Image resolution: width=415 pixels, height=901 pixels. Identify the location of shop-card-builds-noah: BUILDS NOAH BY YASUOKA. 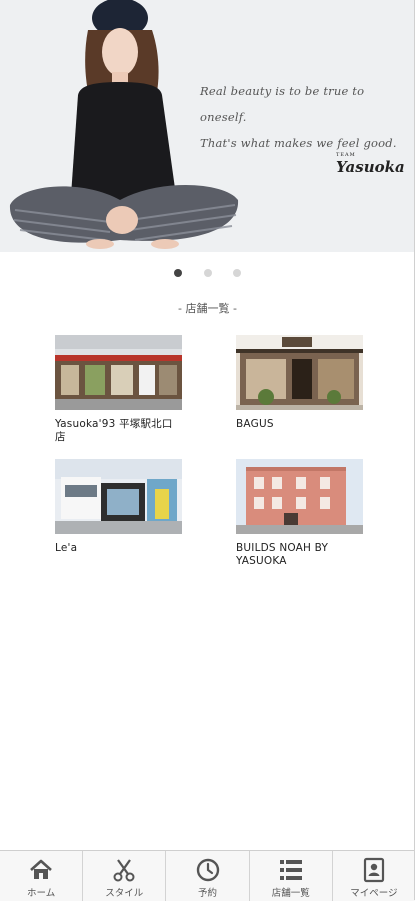
(300, 513).